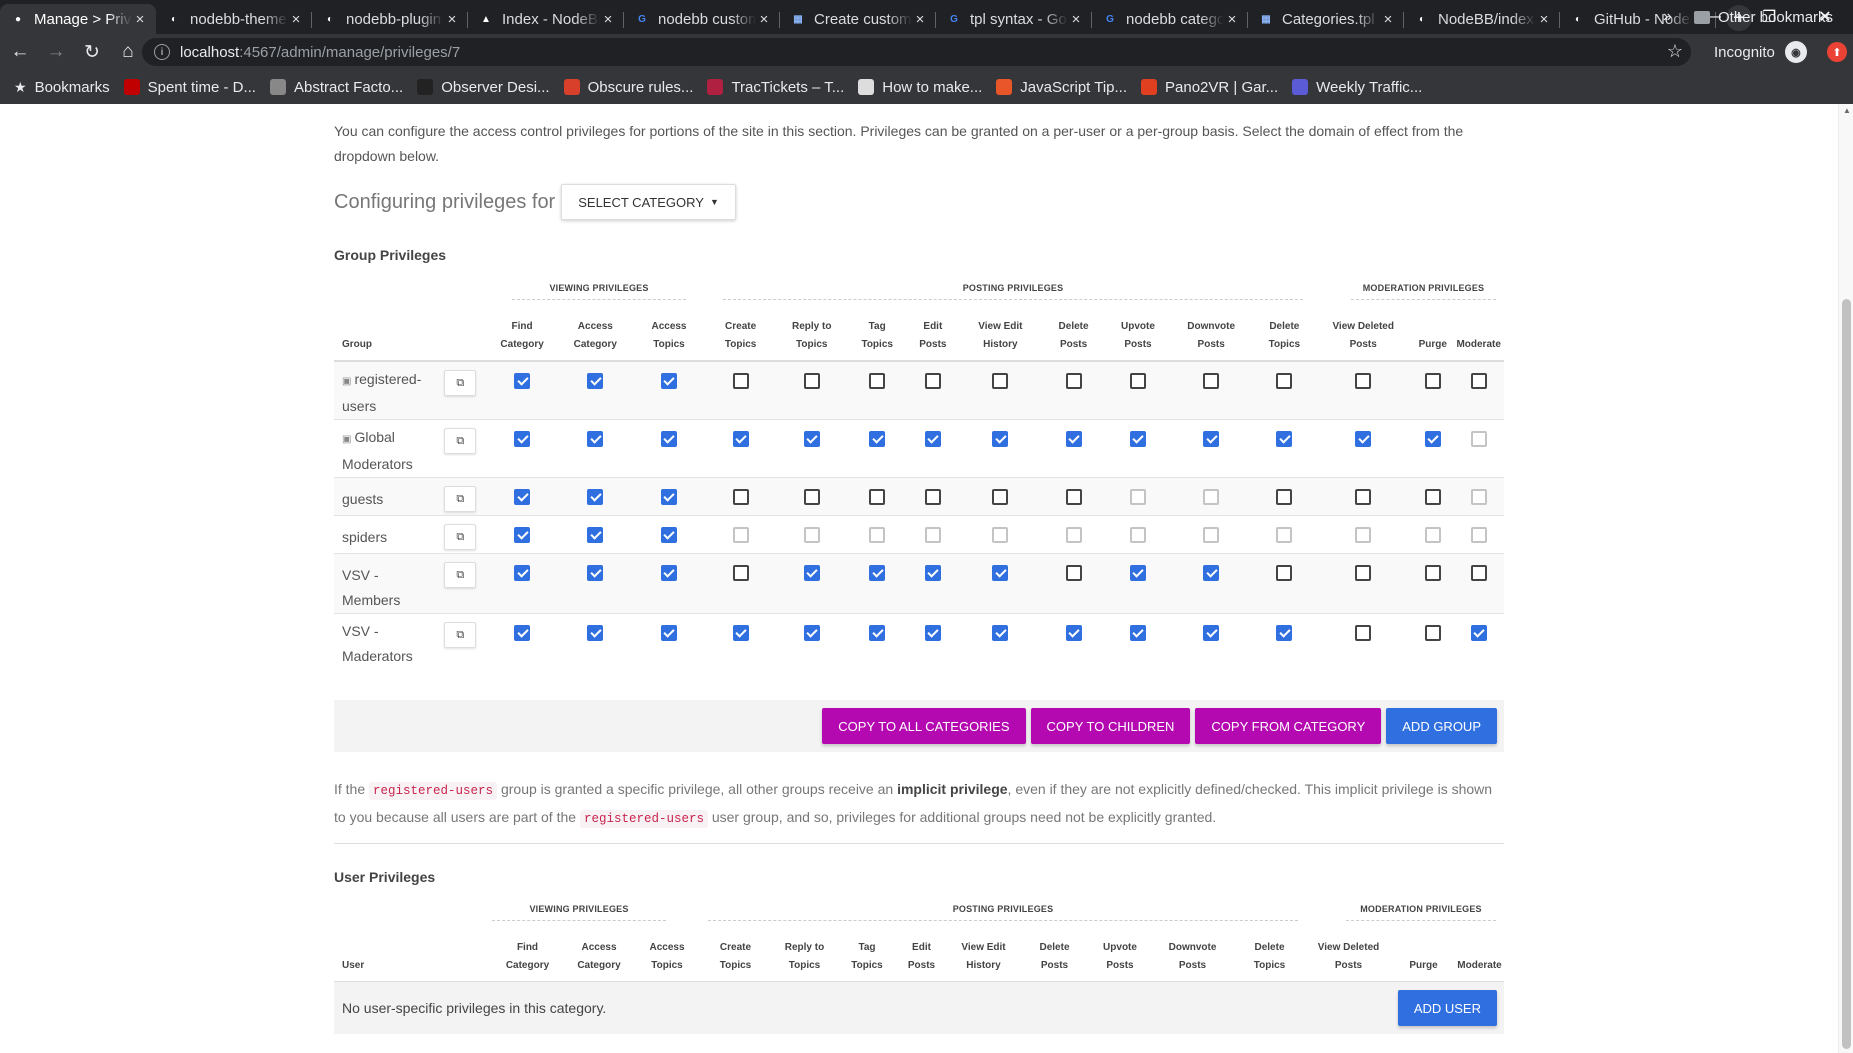 The height and width of the screenshot is (1053, 1853). What do you see at coordinates (20, 52) in the screenshot?
I see `back-icon: ←` at bounding box center [20, 52].